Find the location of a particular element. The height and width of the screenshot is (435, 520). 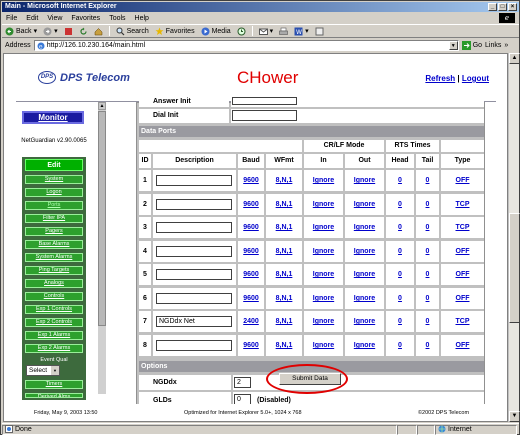

menu-tools: Tools is located at coordinates (117, 18).